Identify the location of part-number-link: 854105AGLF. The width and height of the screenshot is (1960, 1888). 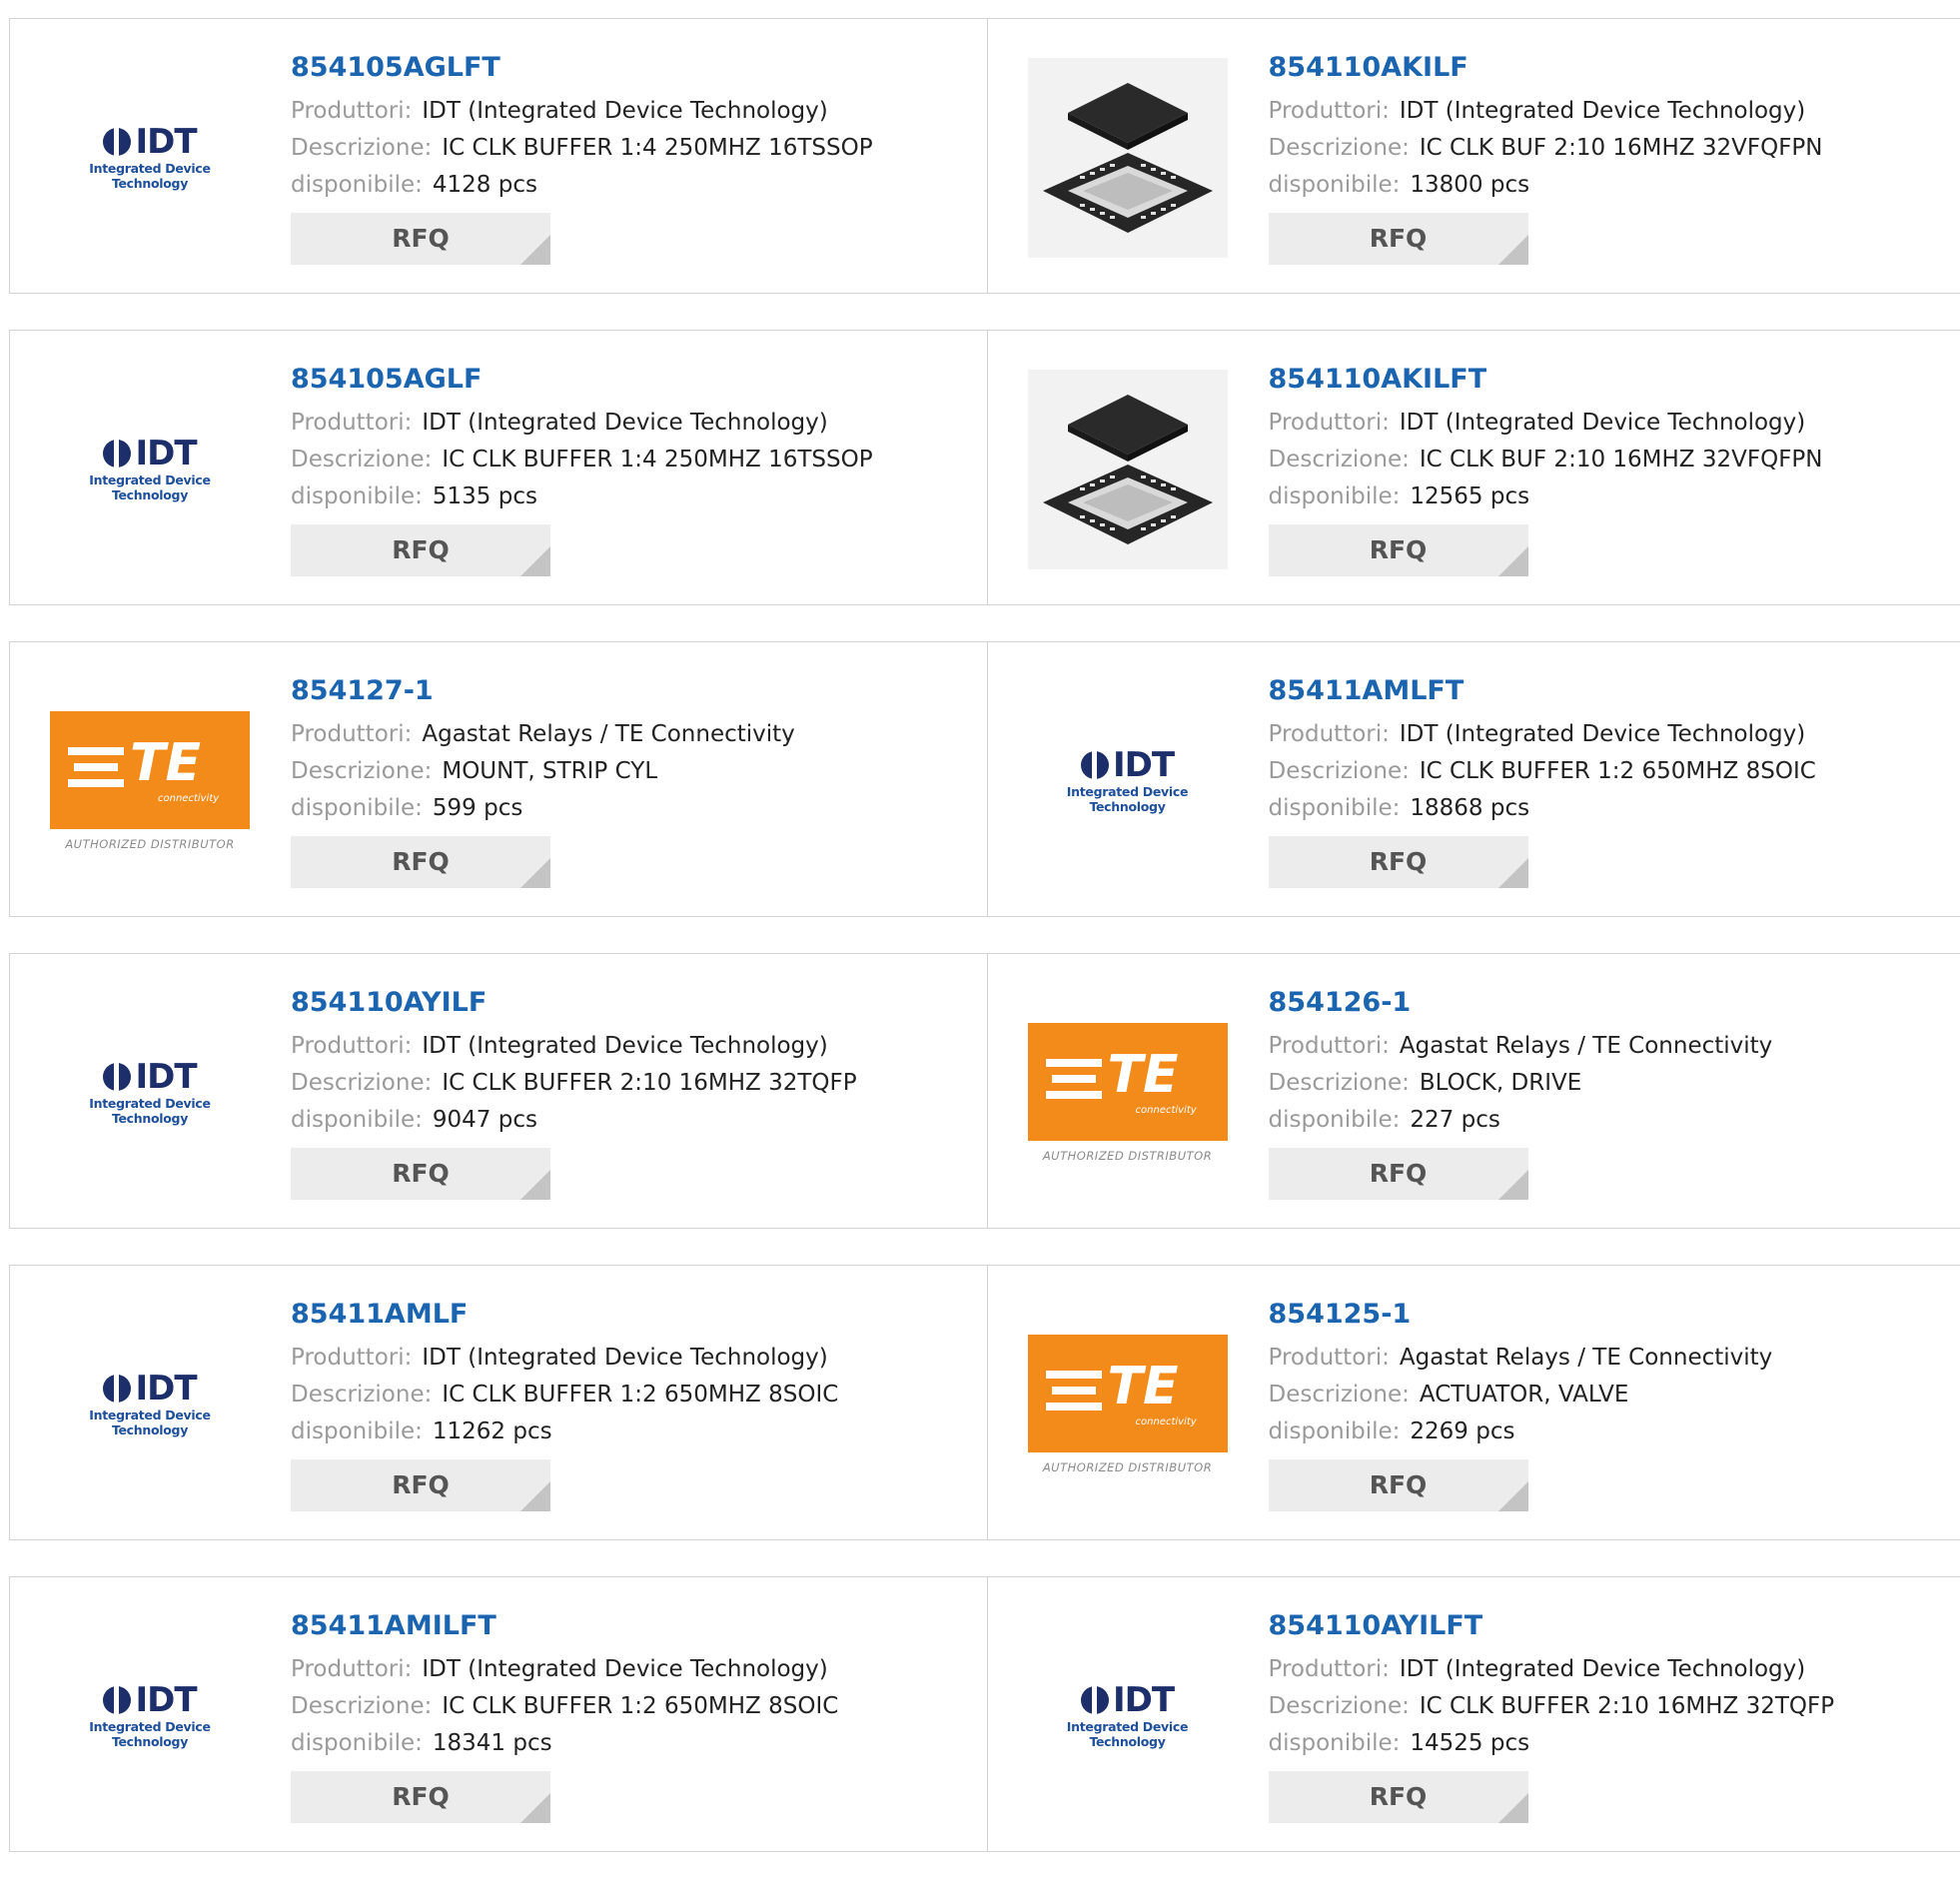
(582, 380).